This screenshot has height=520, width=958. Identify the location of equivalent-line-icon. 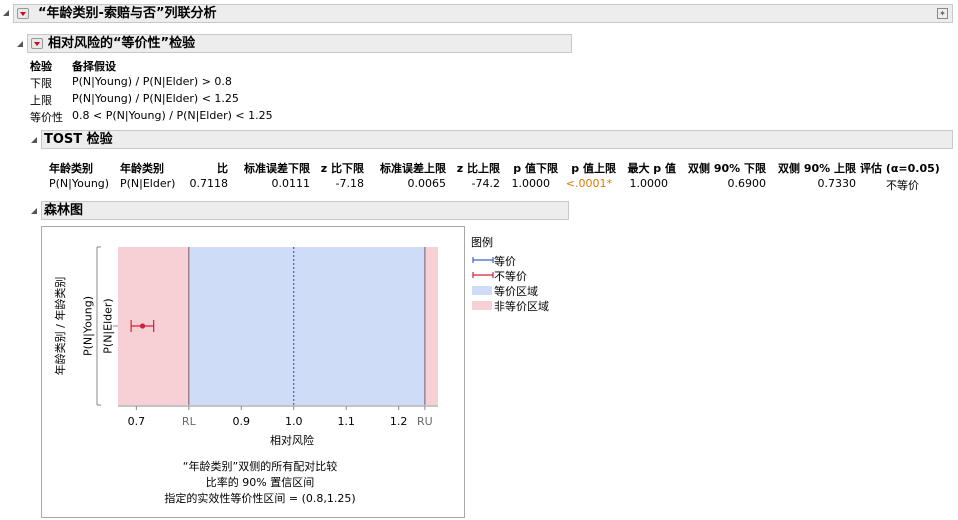
(483, 260).